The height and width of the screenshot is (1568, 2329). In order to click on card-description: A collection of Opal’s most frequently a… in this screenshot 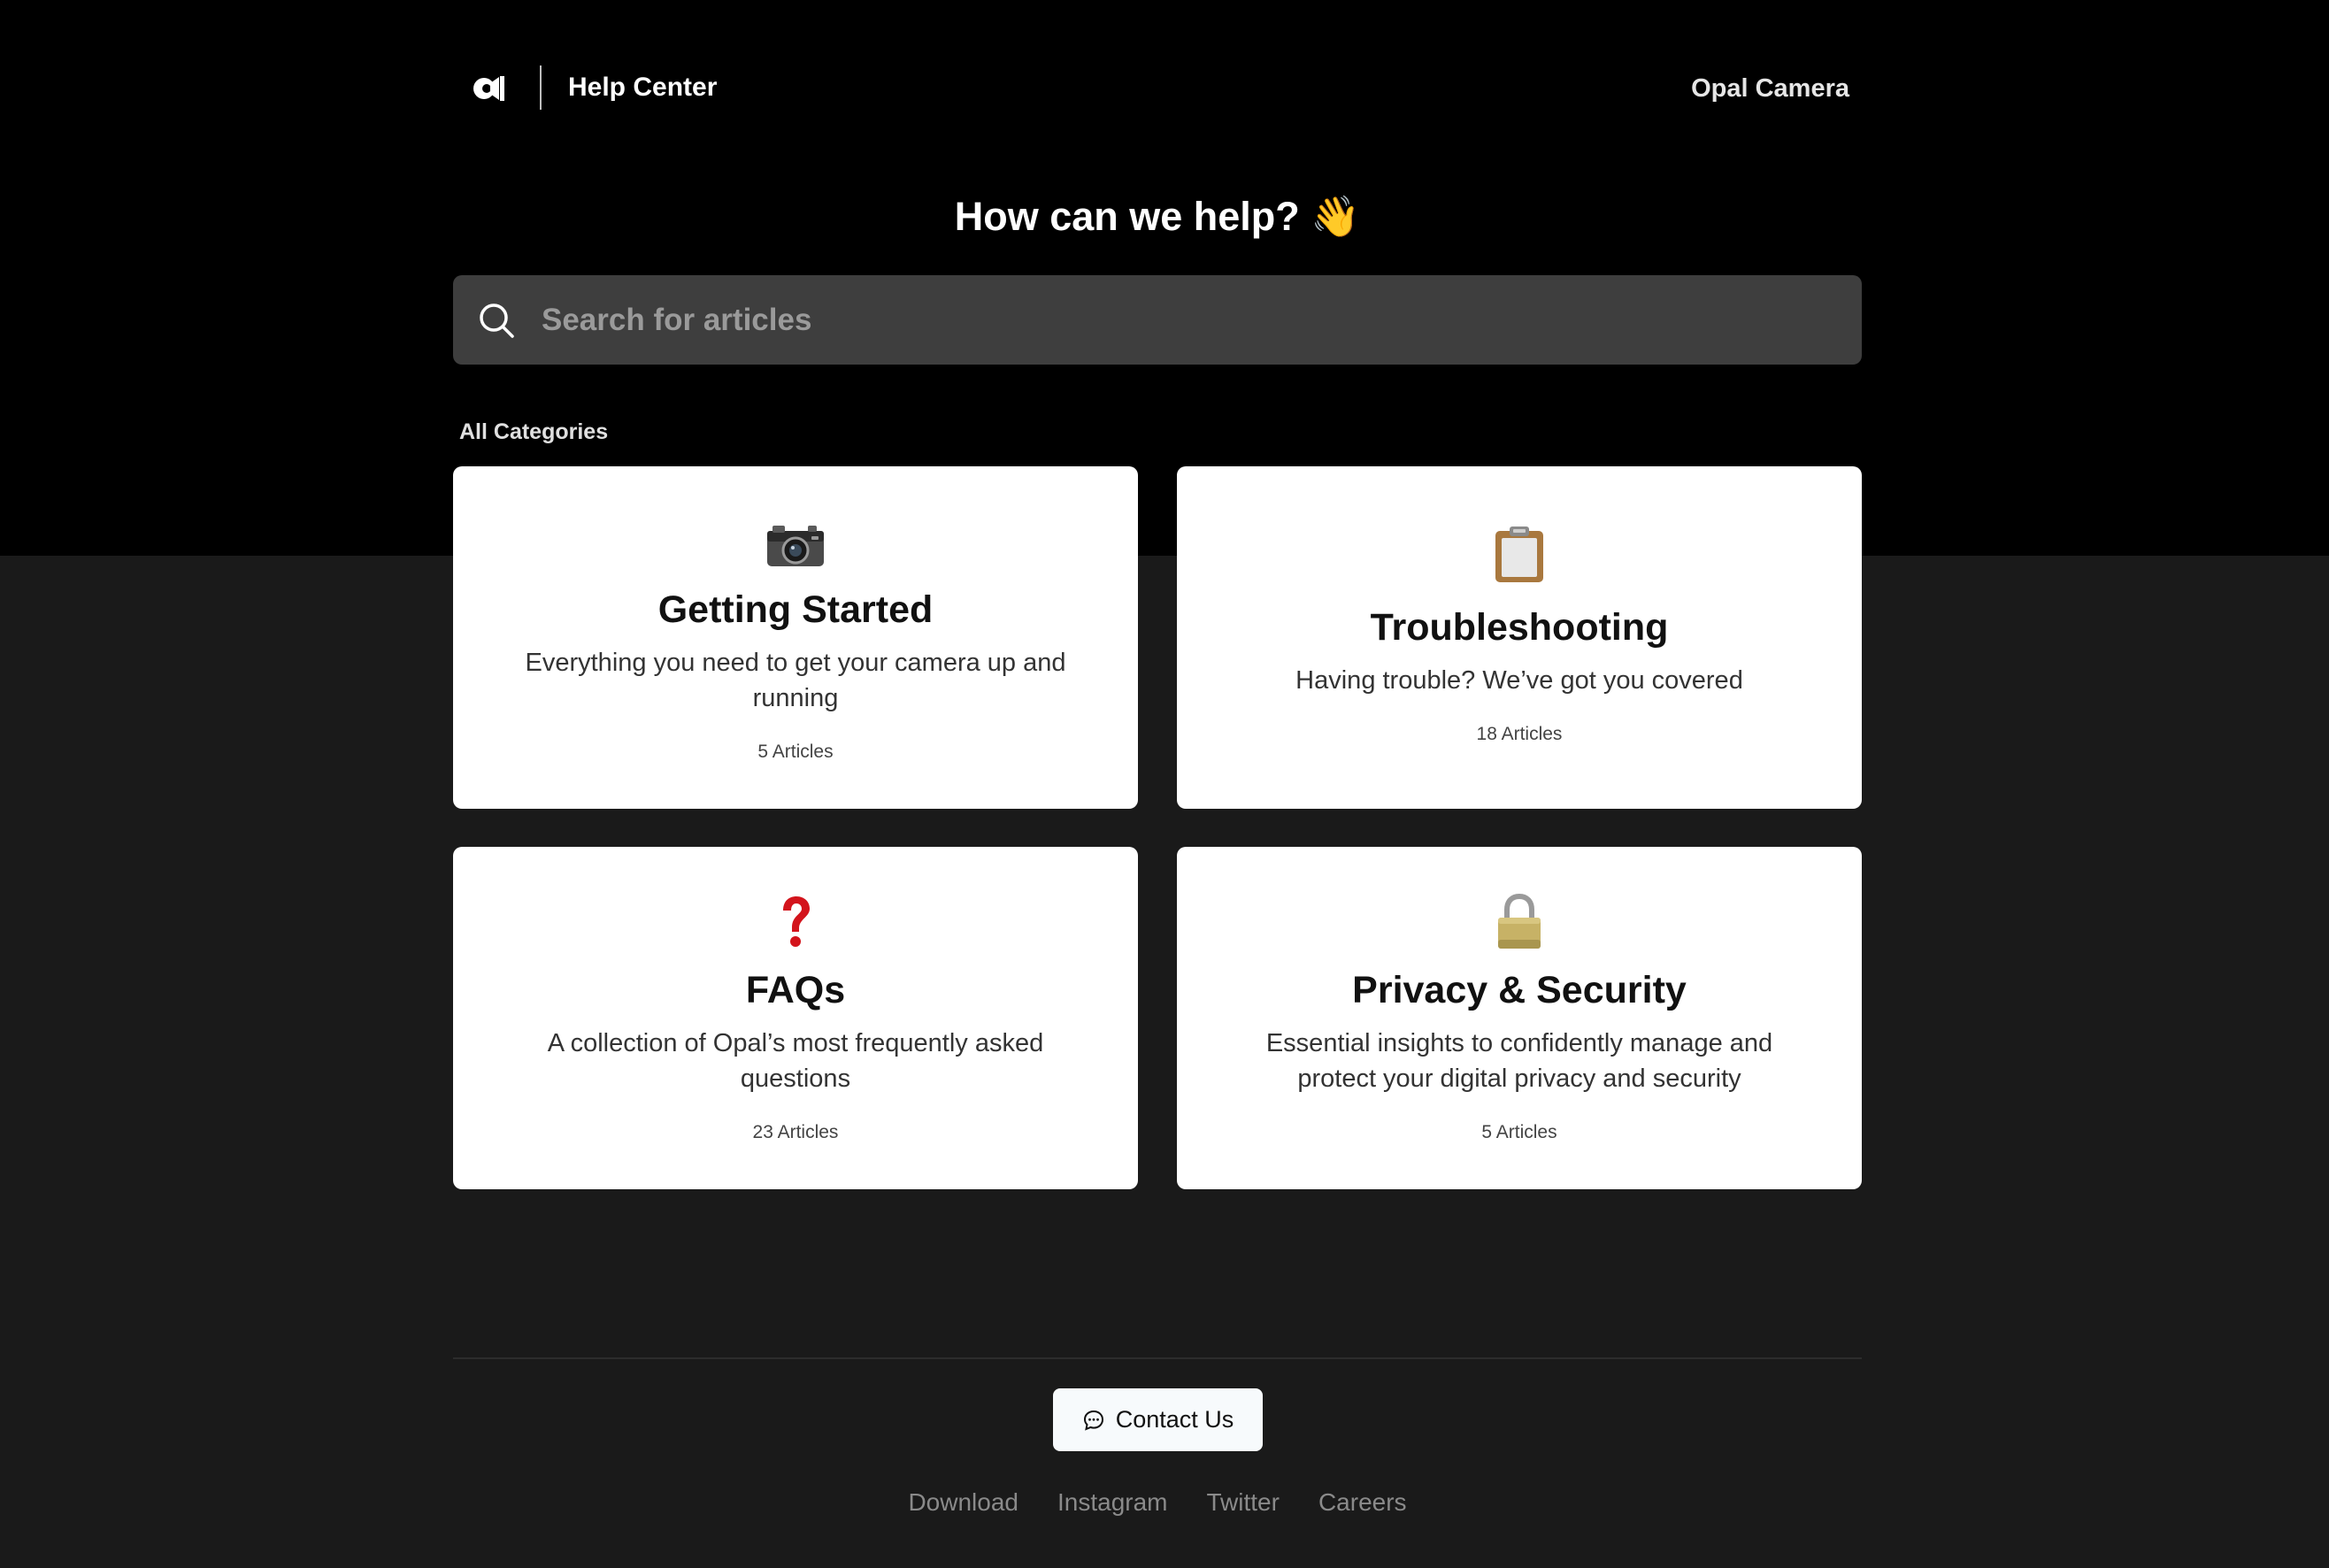, I will do `click(796, 1061)`.